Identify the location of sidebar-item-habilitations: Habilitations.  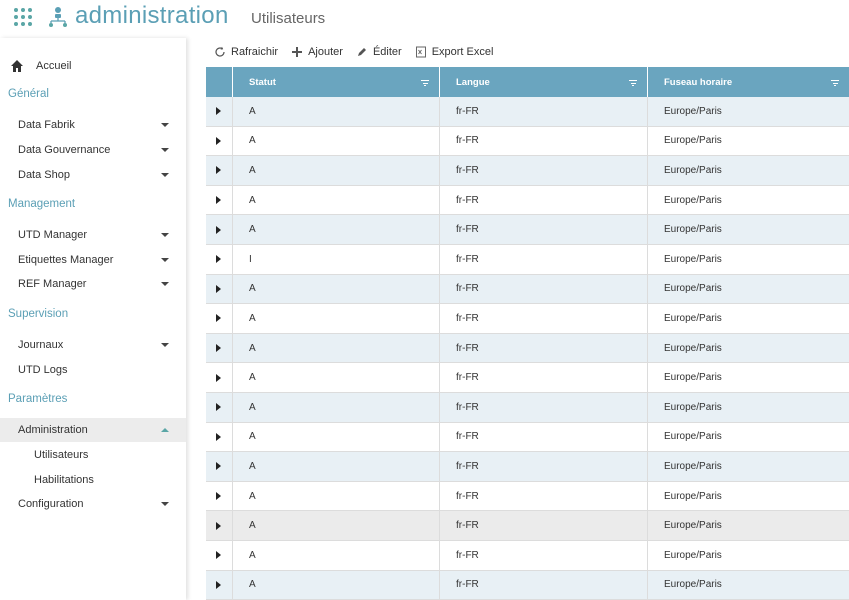
(93, 480).